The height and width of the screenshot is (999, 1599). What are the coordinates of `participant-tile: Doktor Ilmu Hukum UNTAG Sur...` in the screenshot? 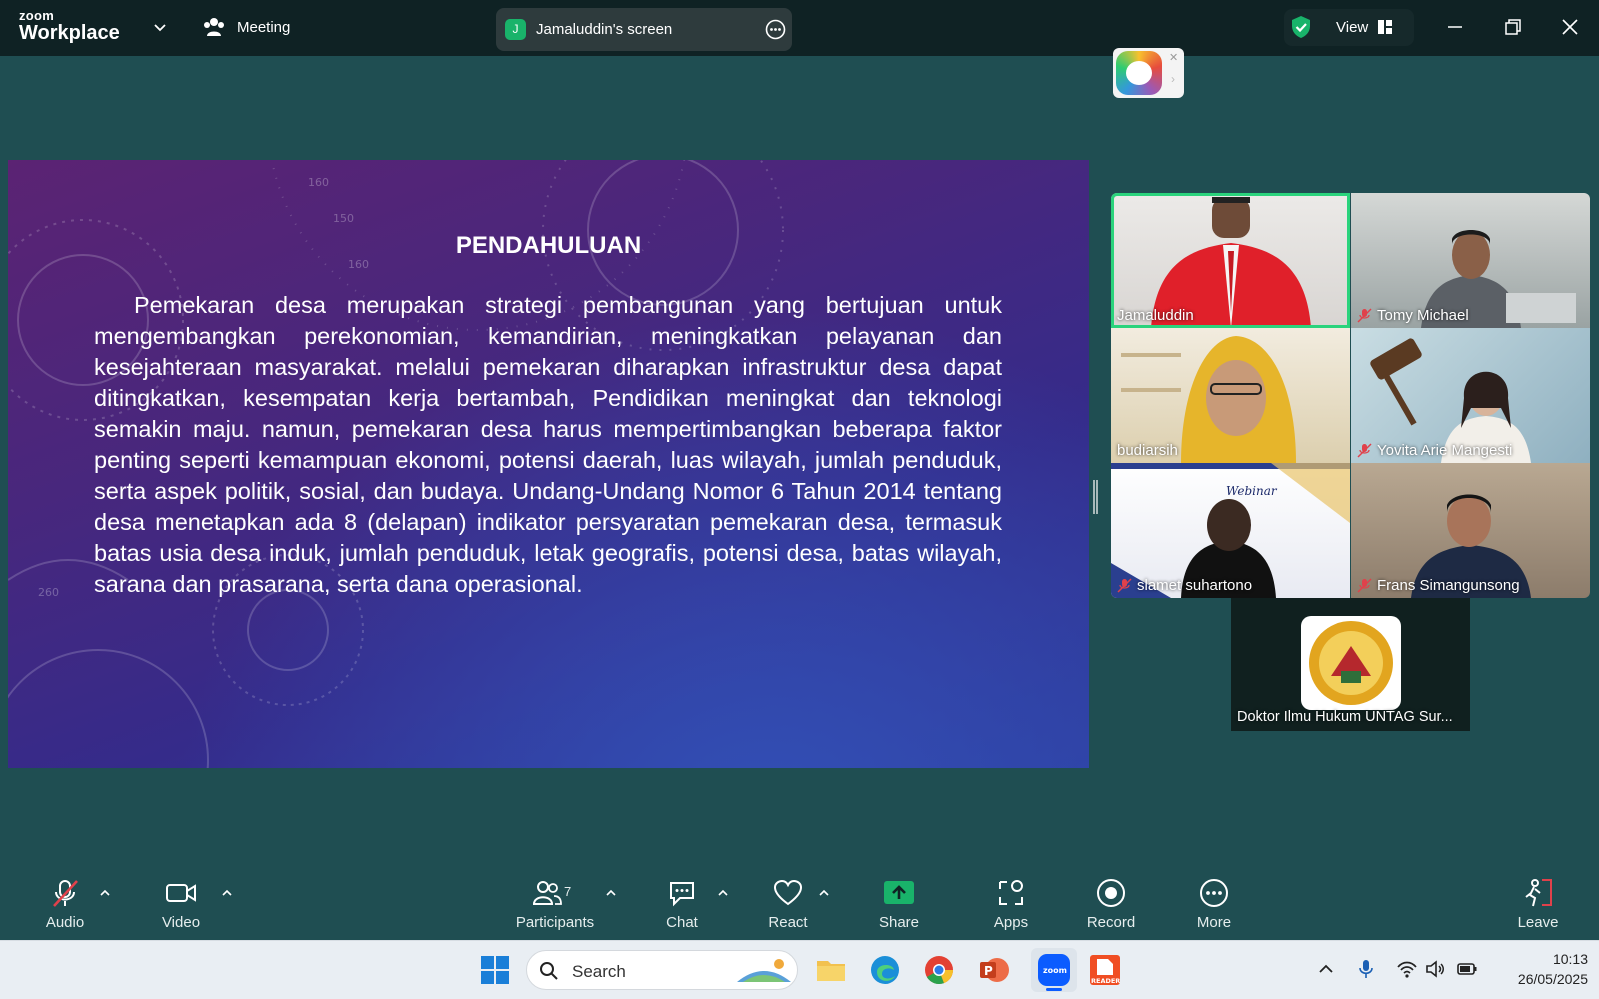 It's located at (1350, 664).